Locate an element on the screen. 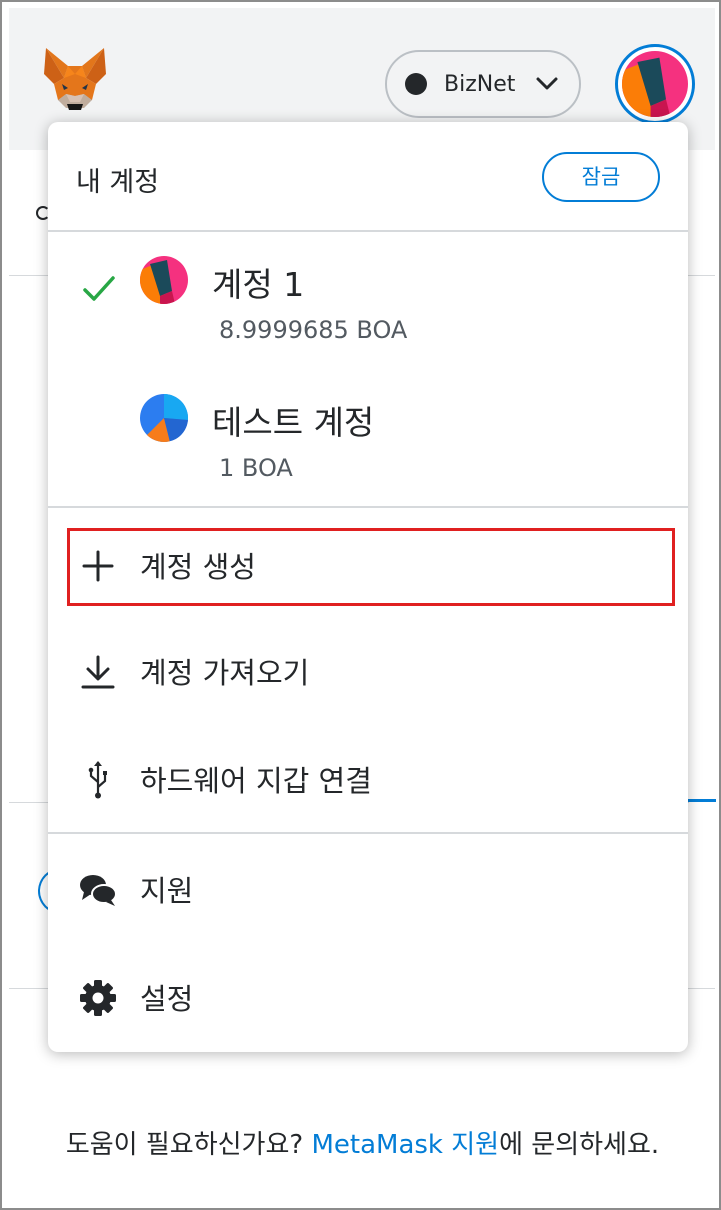 This screenshot has width=721, height=1210. account-name: 테스트 계정 is located at coordinates (293, 422).